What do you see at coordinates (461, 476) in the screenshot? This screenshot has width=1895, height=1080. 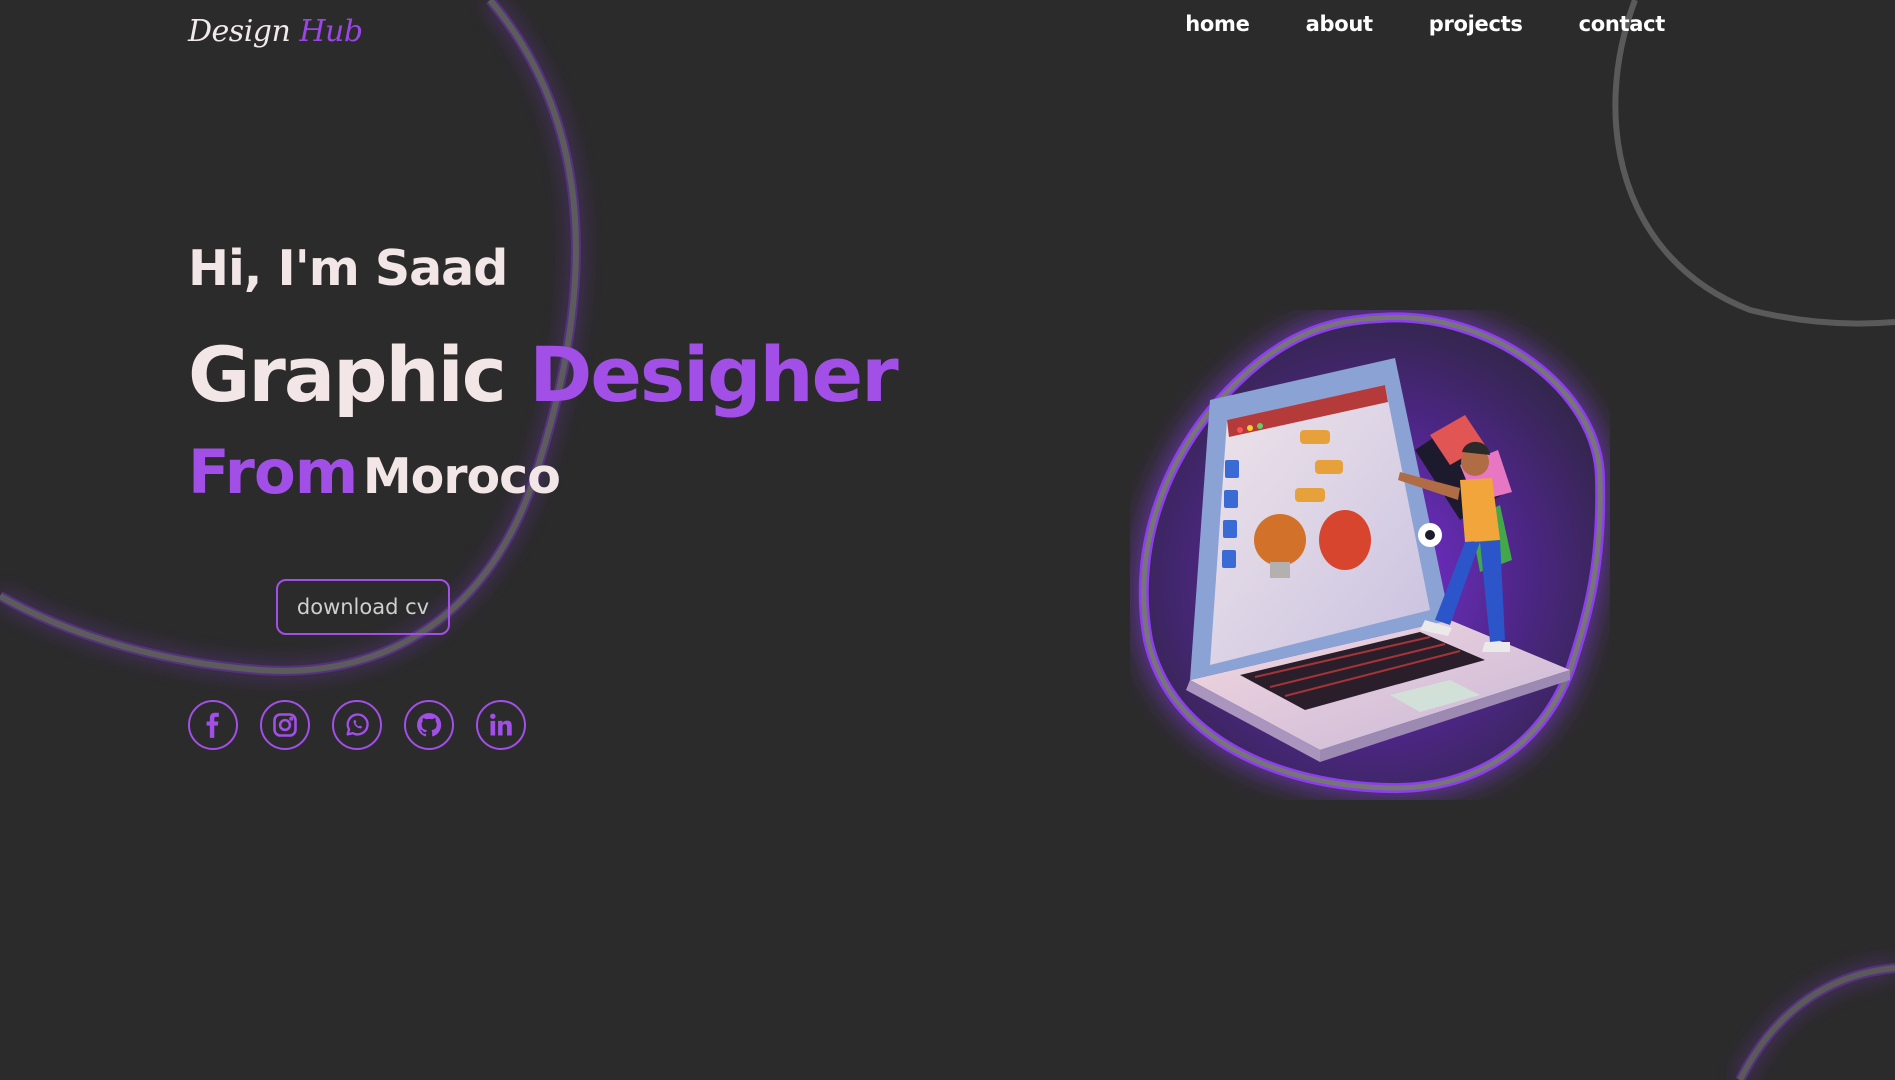 I see `location-name: Moroco` at bounding box center [461, 476].